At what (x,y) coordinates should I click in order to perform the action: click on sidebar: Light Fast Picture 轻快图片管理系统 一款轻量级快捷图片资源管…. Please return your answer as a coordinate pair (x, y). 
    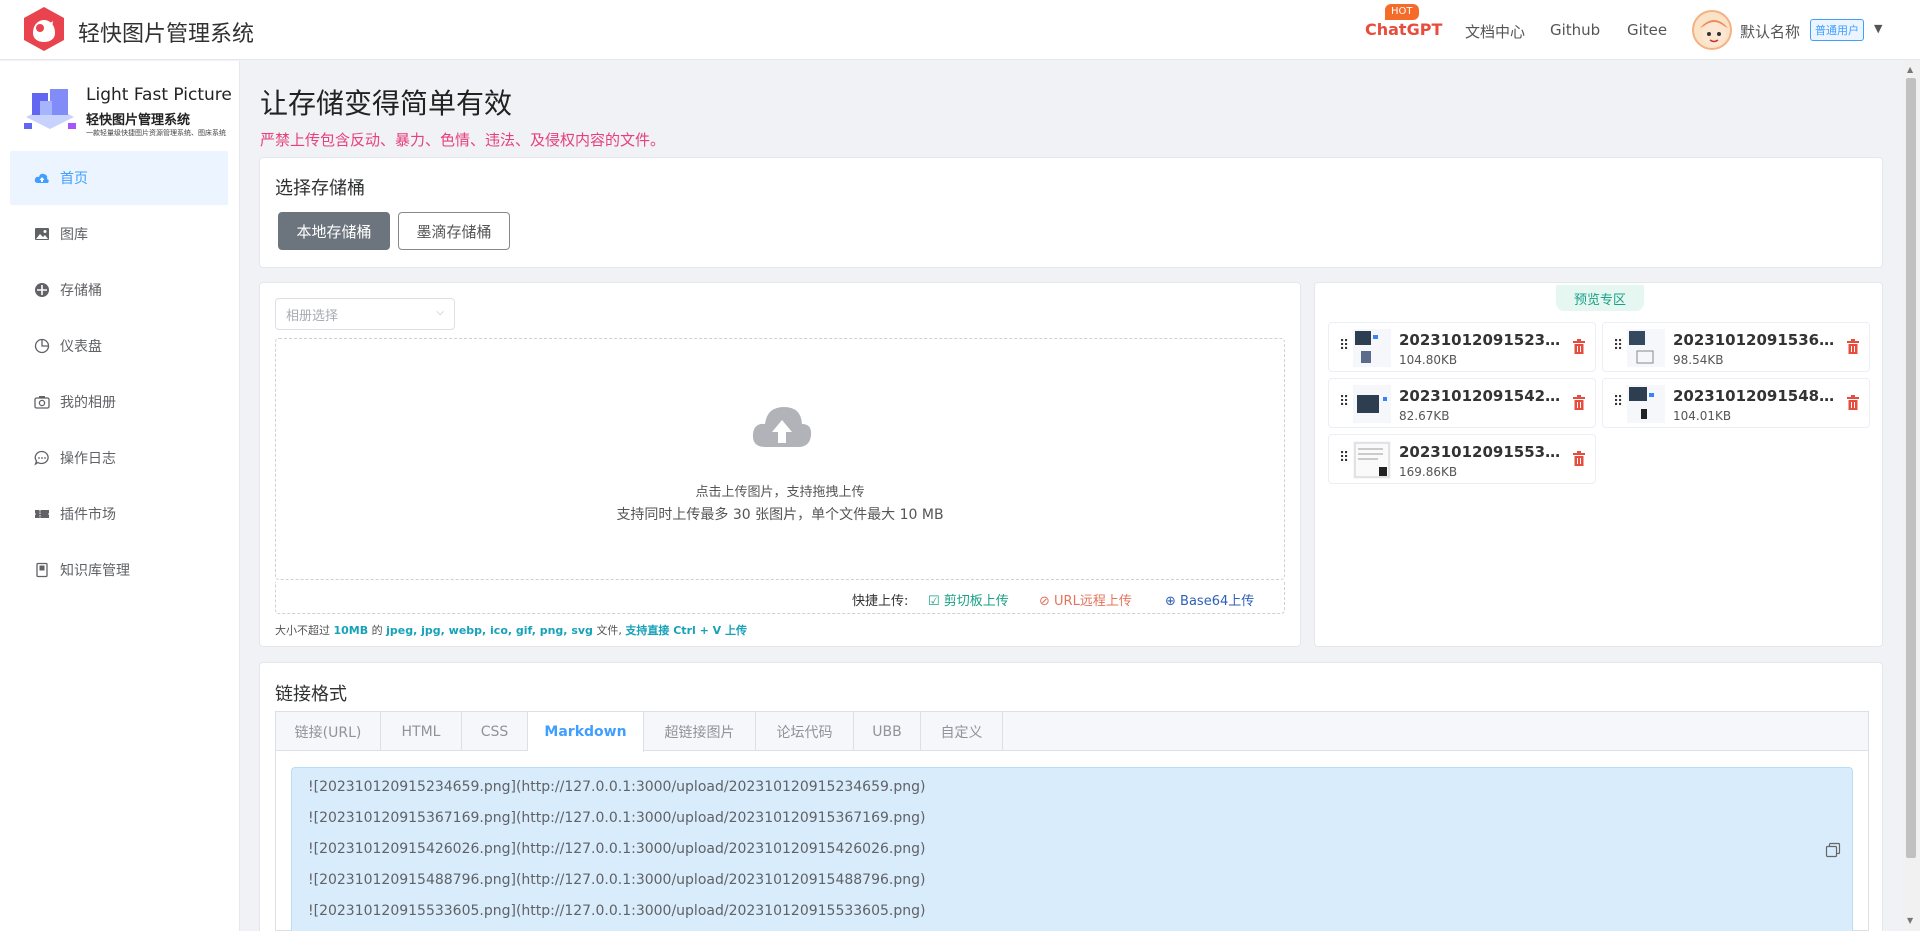
    Looking at the image, I should click on (120, 496).